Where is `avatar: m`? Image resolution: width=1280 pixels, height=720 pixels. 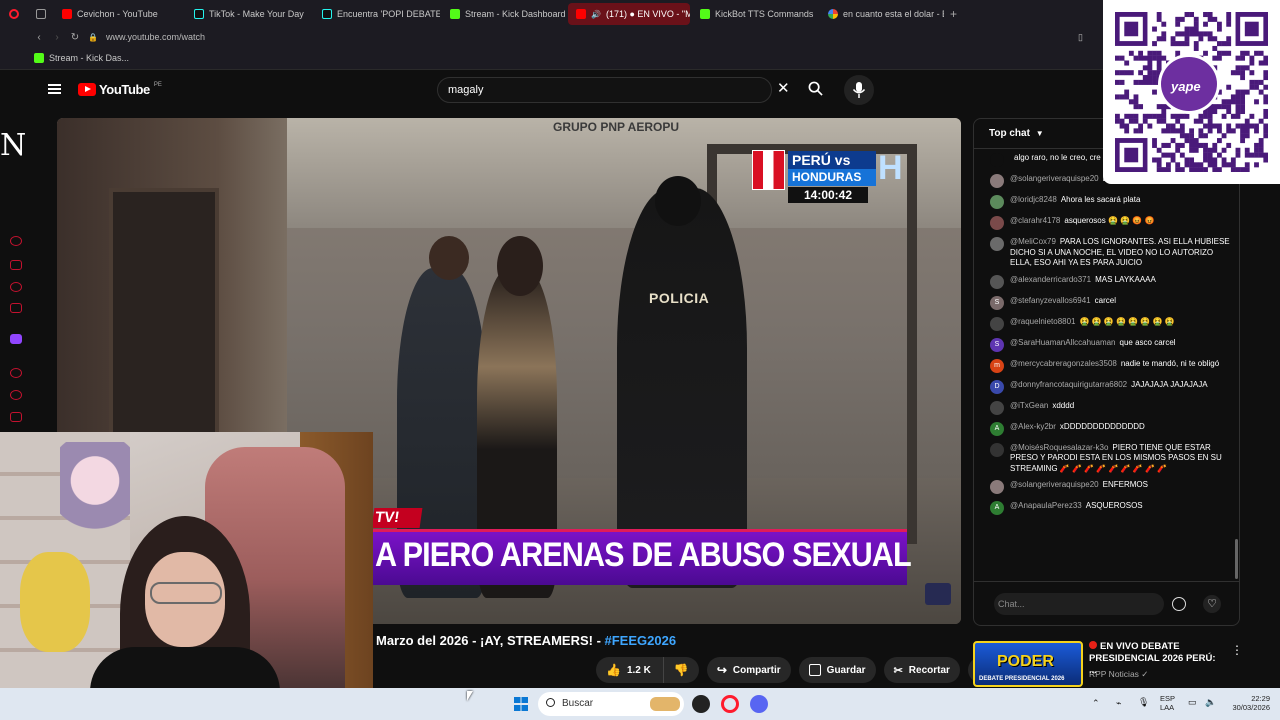 avatar: m is located at coordinates (997, 365).